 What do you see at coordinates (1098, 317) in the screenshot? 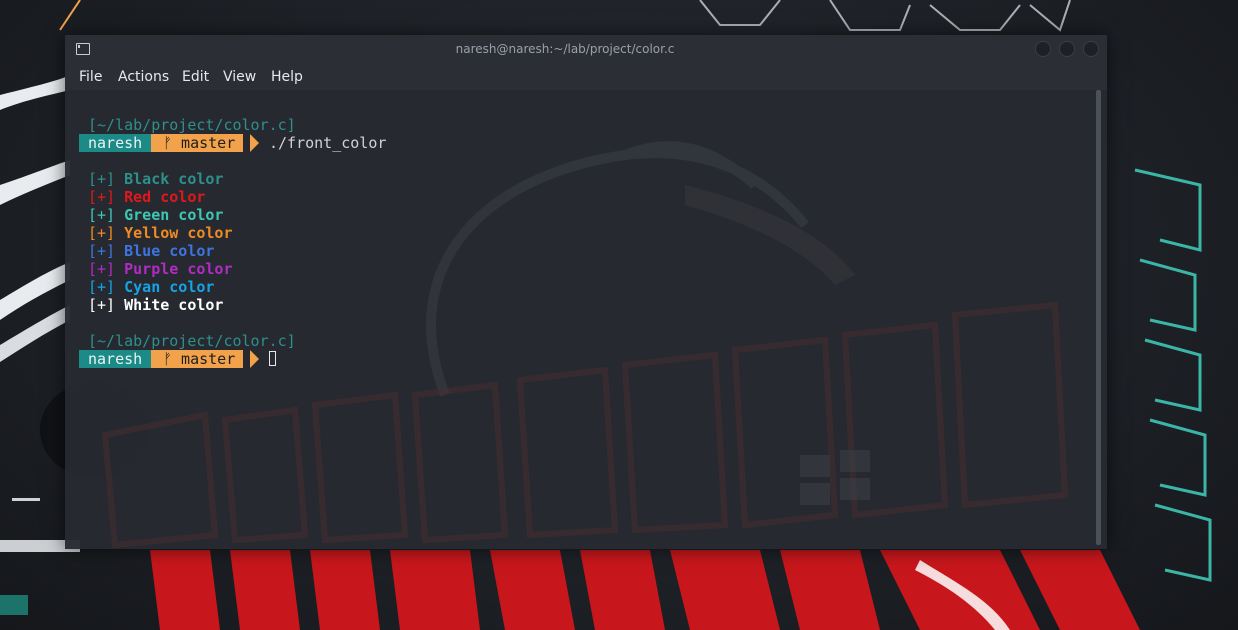
I see `scrollbar` at bounding box center [1098, 317].